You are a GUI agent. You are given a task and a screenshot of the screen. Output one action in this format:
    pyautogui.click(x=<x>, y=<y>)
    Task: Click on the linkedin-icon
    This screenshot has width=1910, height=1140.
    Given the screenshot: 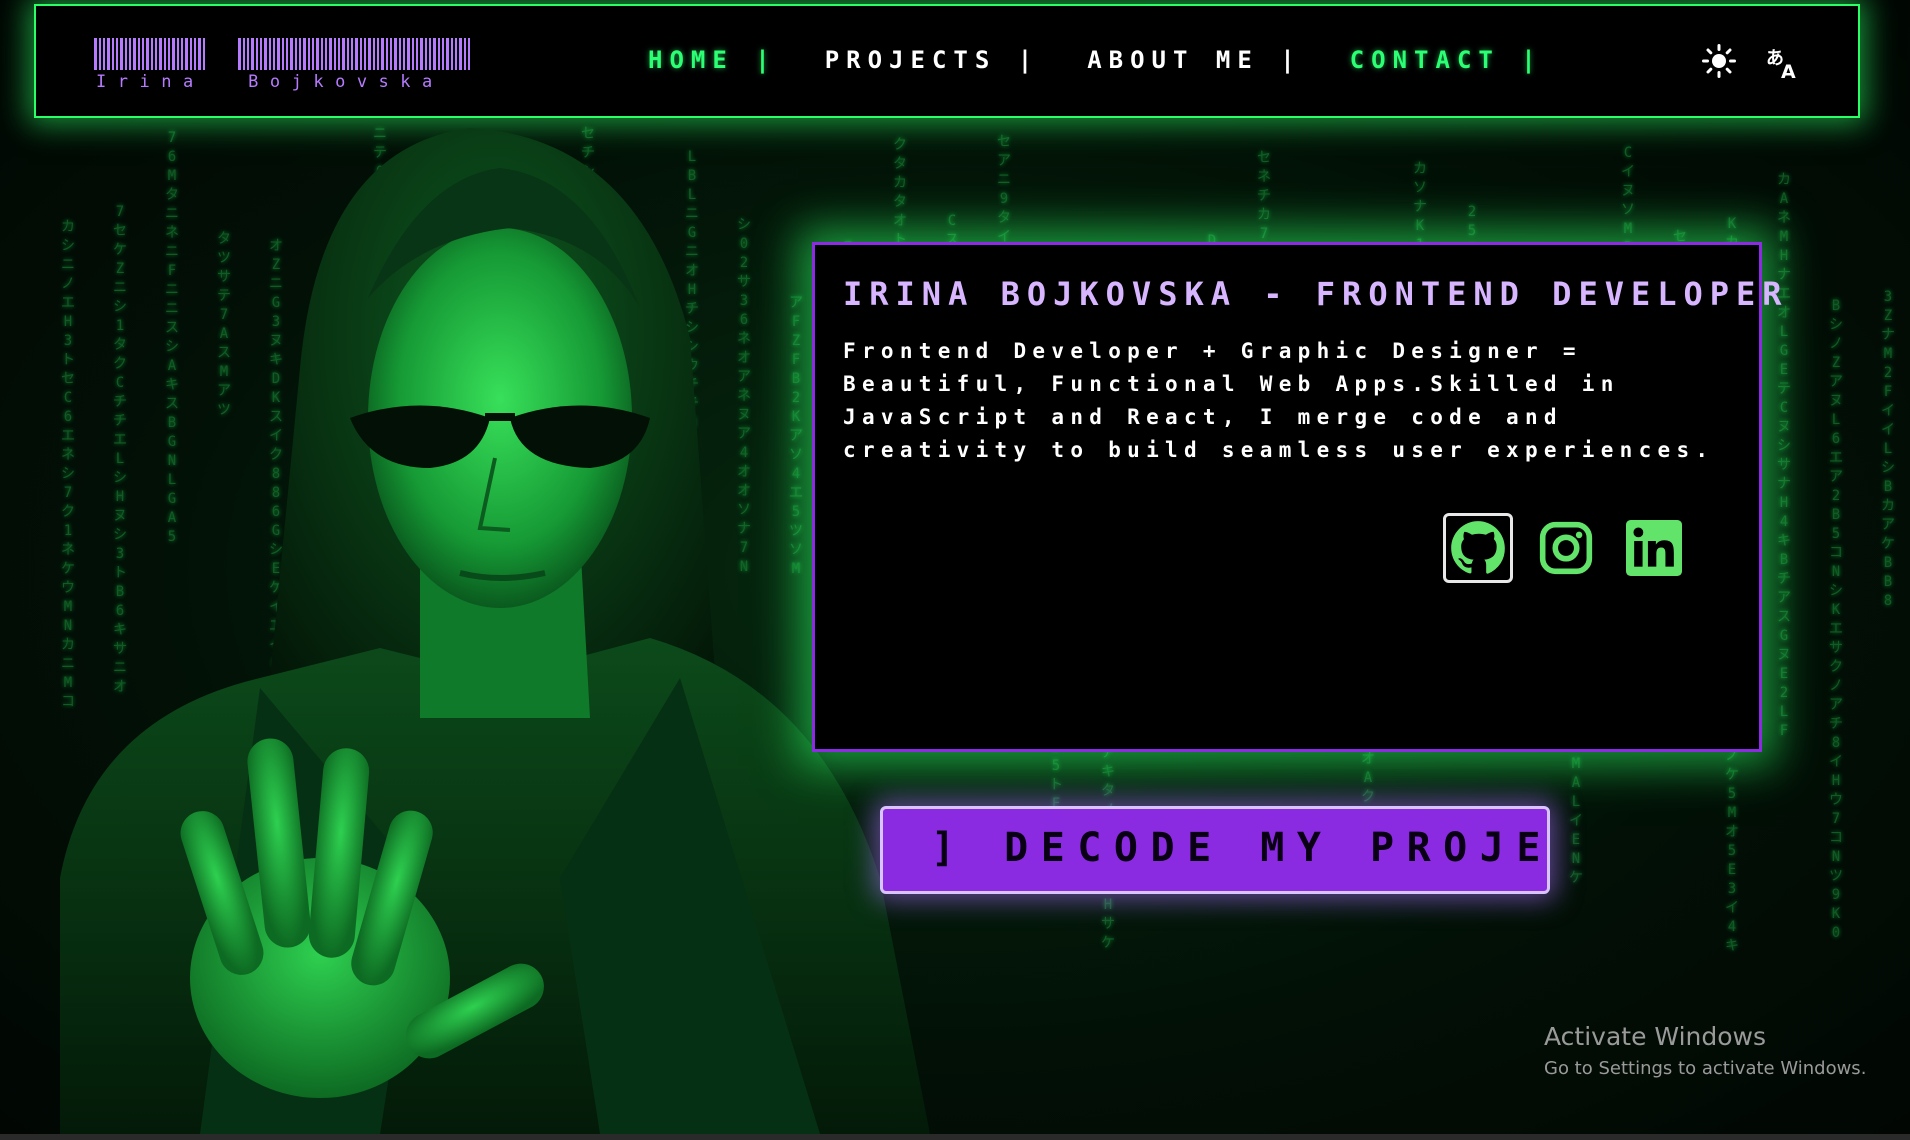 What is the action you would take?
    pyautogui.click(x=1654, y=548)
    